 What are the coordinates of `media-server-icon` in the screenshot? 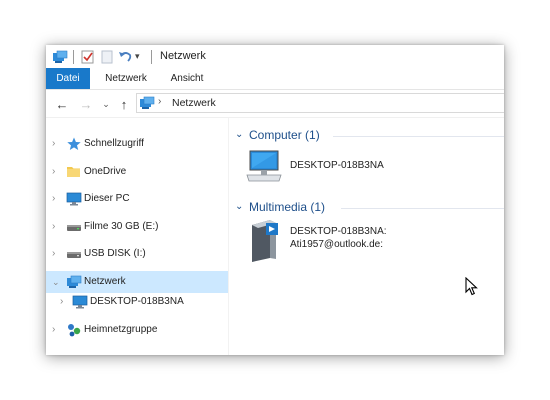 It's located at (266, 241).